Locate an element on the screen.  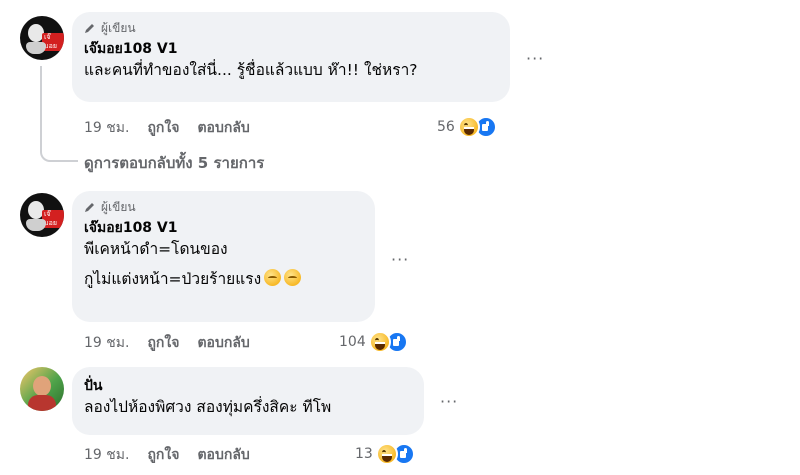
reaction-count: 13 is located at coordinates (364, 454).